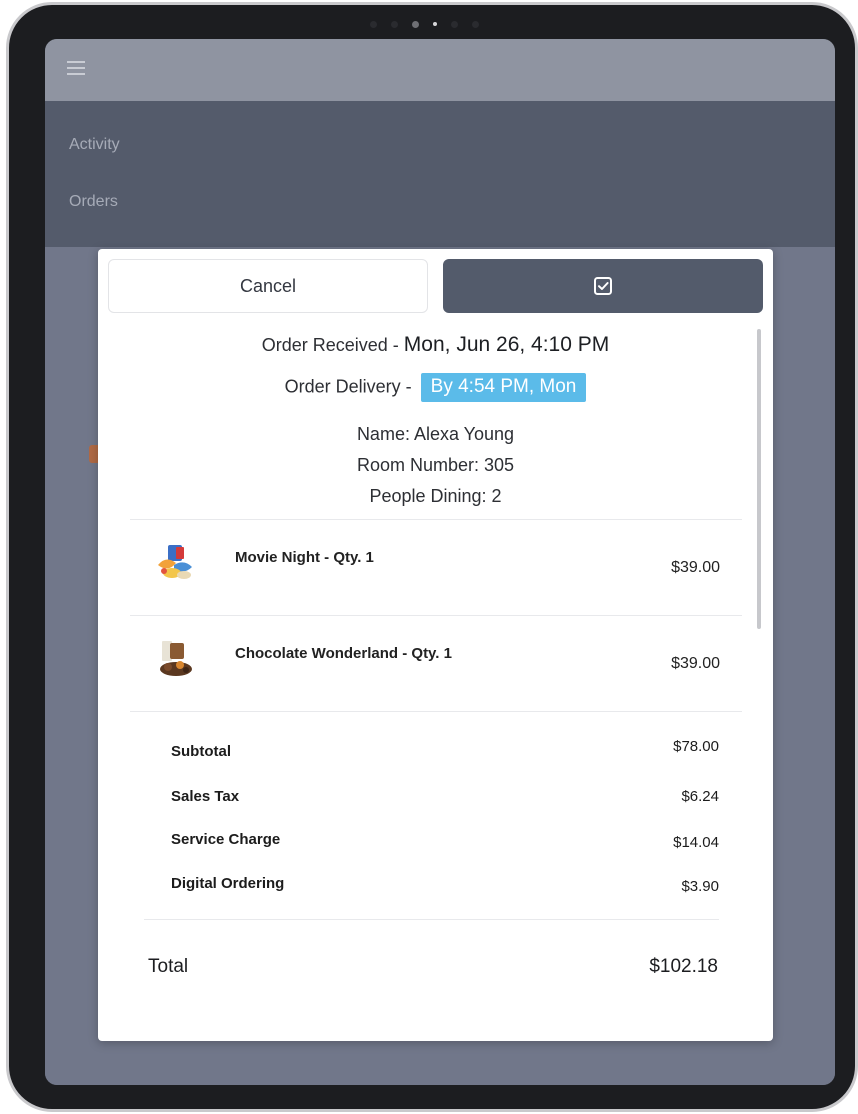  What do you see at coordinates (205, 796) in the screenshot?
I see `summary-label: Sales Tax` at bounding box center [205, 796].